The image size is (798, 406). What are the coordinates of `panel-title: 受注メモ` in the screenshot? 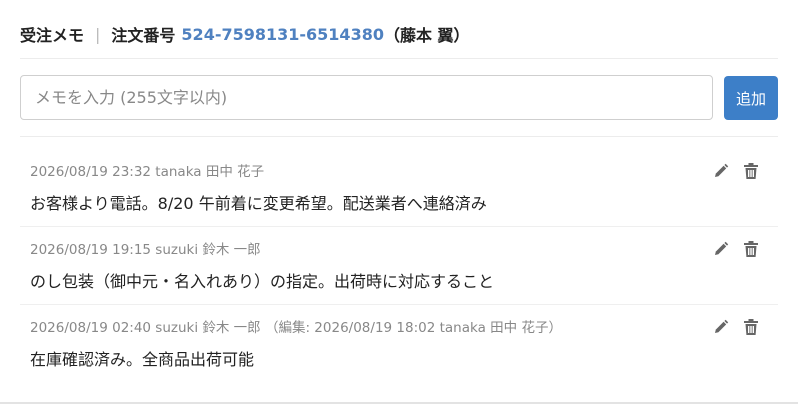 It's located at (52, 35).